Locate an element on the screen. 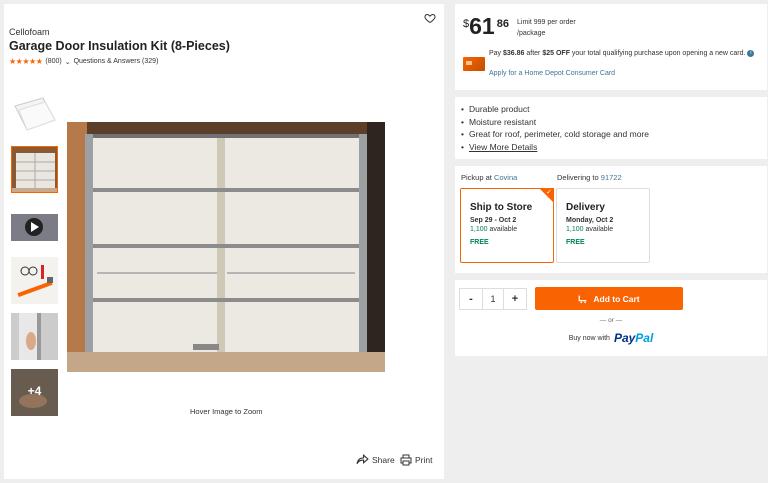 The image size is (768, 483). share-label: Share is located at coordinates (383, 459).